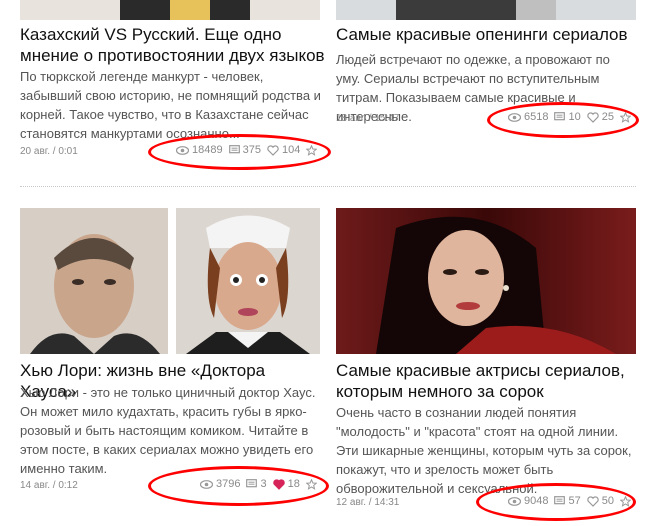 The height and width of the screenshot is (526, 654). I want to click on article-image-maid, so click(248, 281).